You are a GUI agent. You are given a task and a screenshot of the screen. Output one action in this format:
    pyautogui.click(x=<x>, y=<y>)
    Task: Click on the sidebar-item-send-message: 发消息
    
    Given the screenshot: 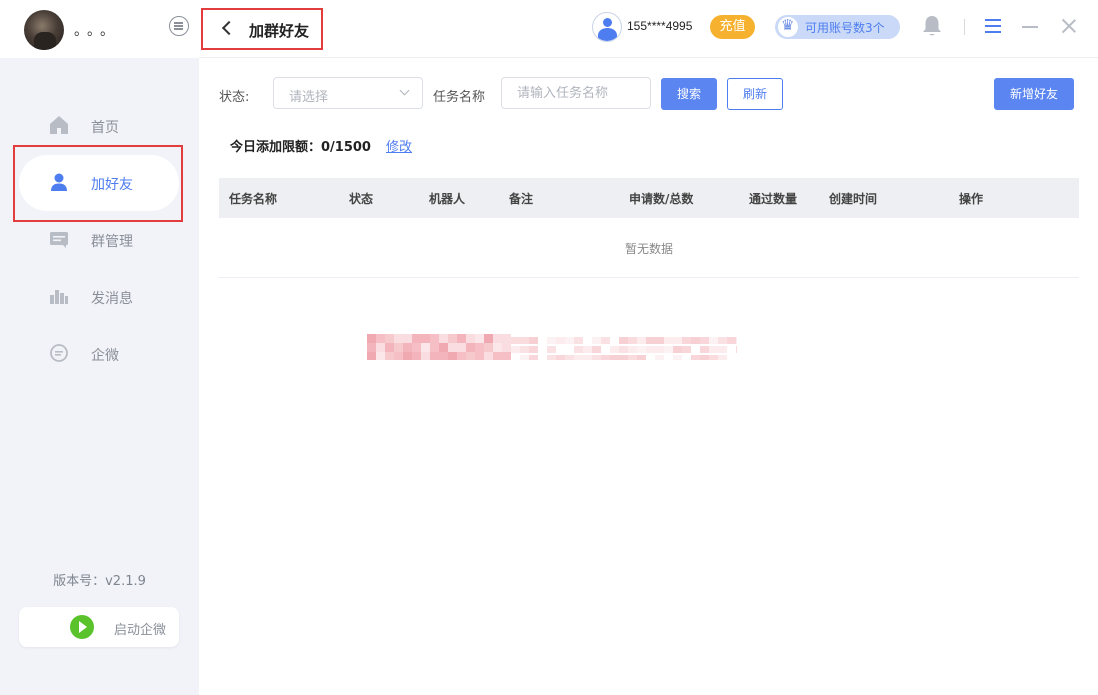 What is the action you would take?
    pyautogui.click(x=99, y=296)
    